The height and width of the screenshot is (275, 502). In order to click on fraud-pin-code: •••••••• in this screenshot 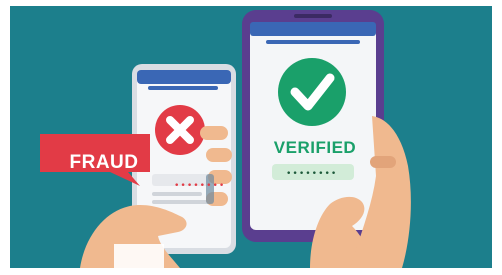, I will do `click(200, 186)`.